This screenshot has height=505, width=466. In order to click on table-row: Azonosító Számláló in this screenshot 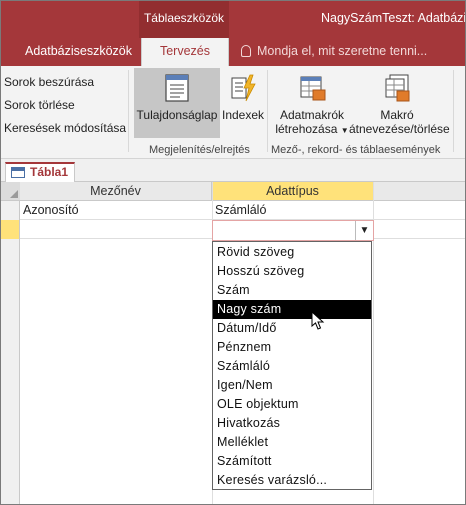, I will do `click(233, 210)`.